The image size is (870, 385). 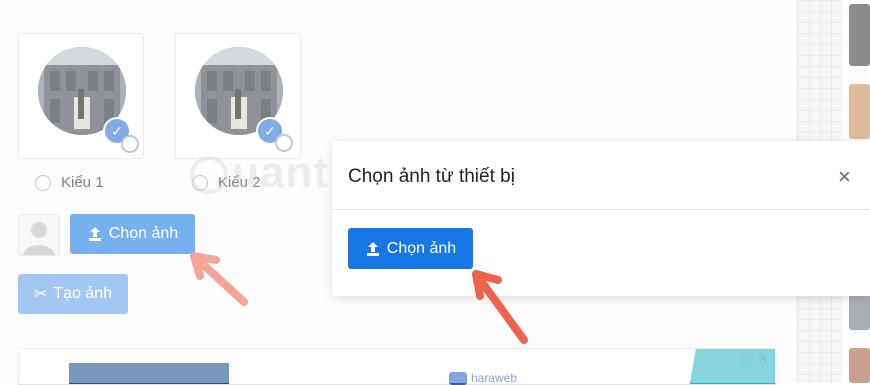 I want to click on button-label: Chọn ảnh, so click(x=421, y=248).